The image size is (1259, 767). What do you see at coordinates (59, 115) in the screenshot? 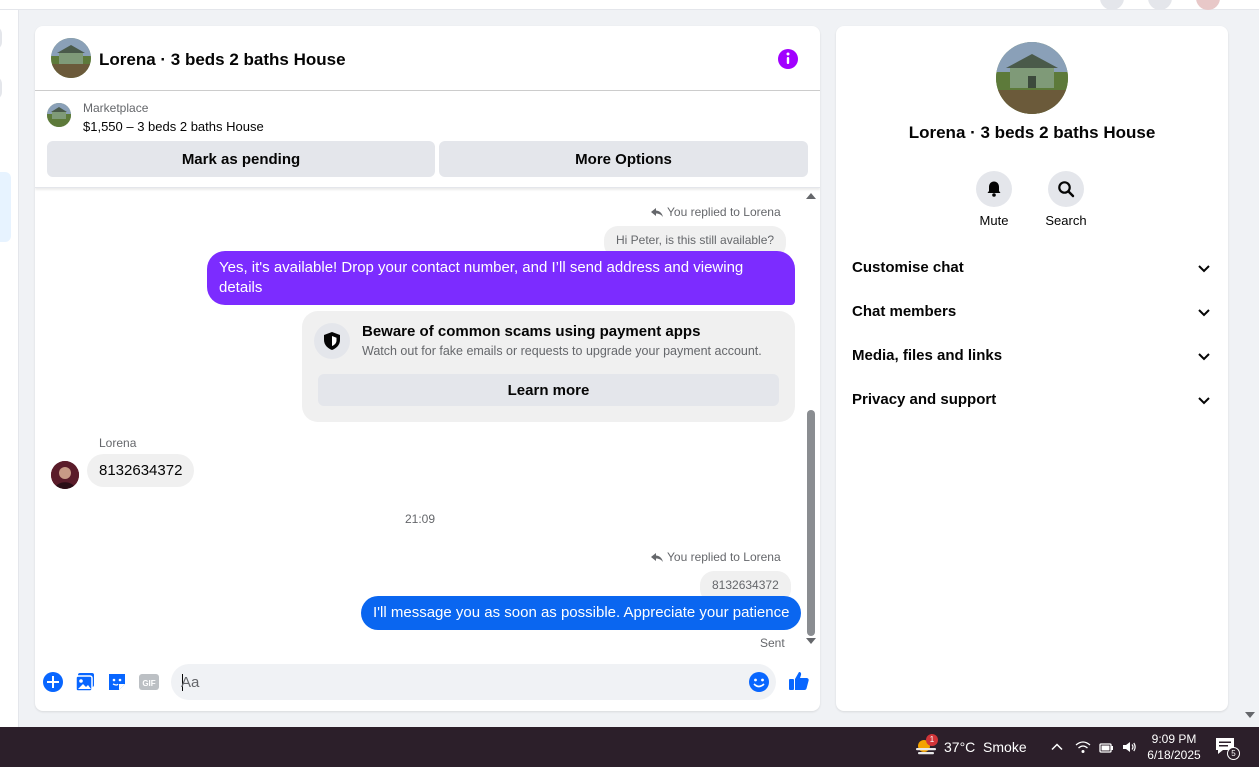
I see `listing-thumbnail` at bounding box center [59, 115].